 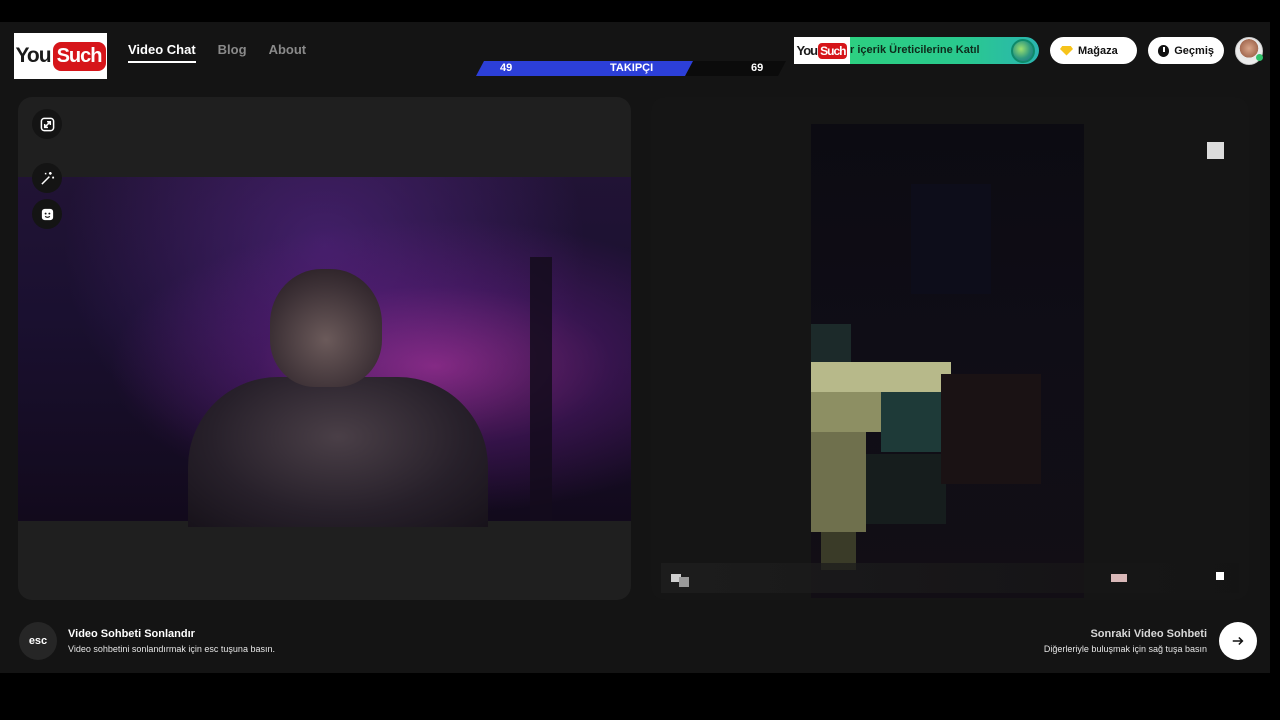 What do you see at coordinates (79, 56) in the screenshot?
I see `logo-text-such: Such` at bounding box center [79, 56].